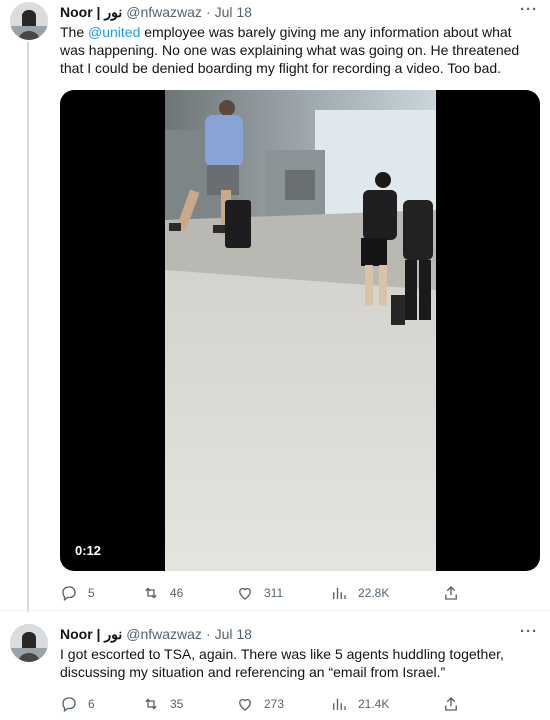 This screenshot has height=720, width=550. What do you see at coordinates (162, 704) in the screenshot?
I see `retweet-button: 35` at bounding box center [162, 704].